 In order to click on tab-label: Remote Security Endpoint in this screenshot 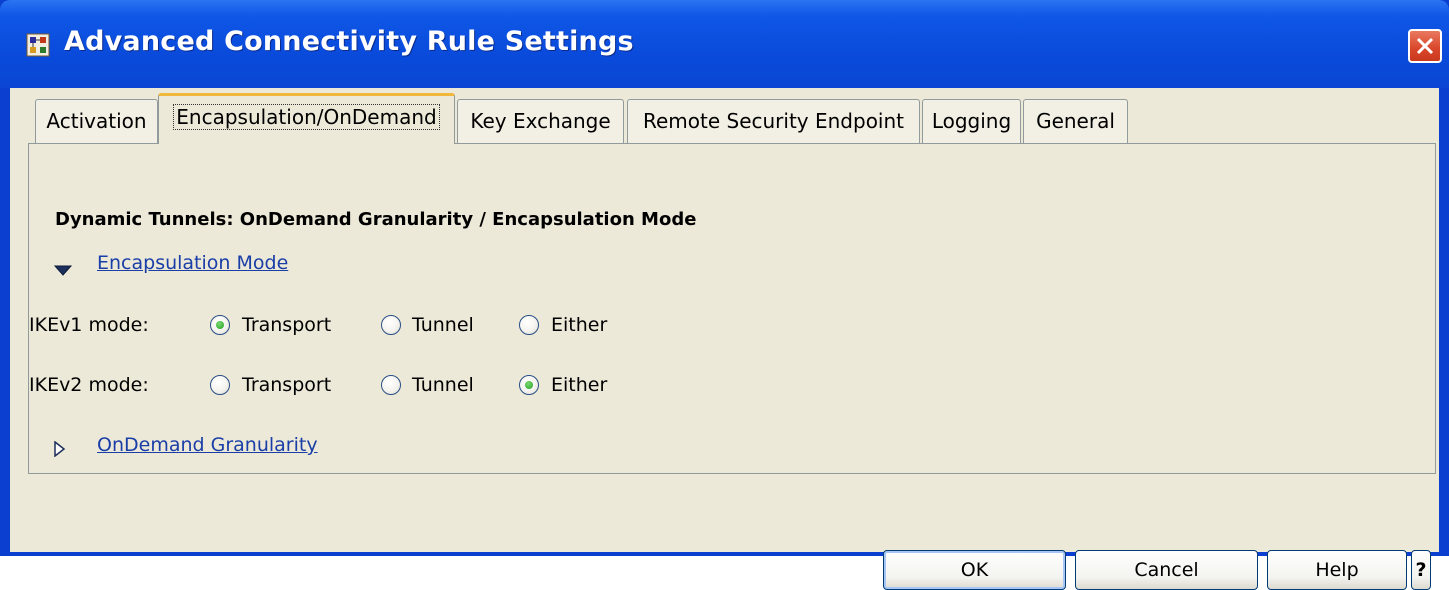, I will do `click(773, 121)`.